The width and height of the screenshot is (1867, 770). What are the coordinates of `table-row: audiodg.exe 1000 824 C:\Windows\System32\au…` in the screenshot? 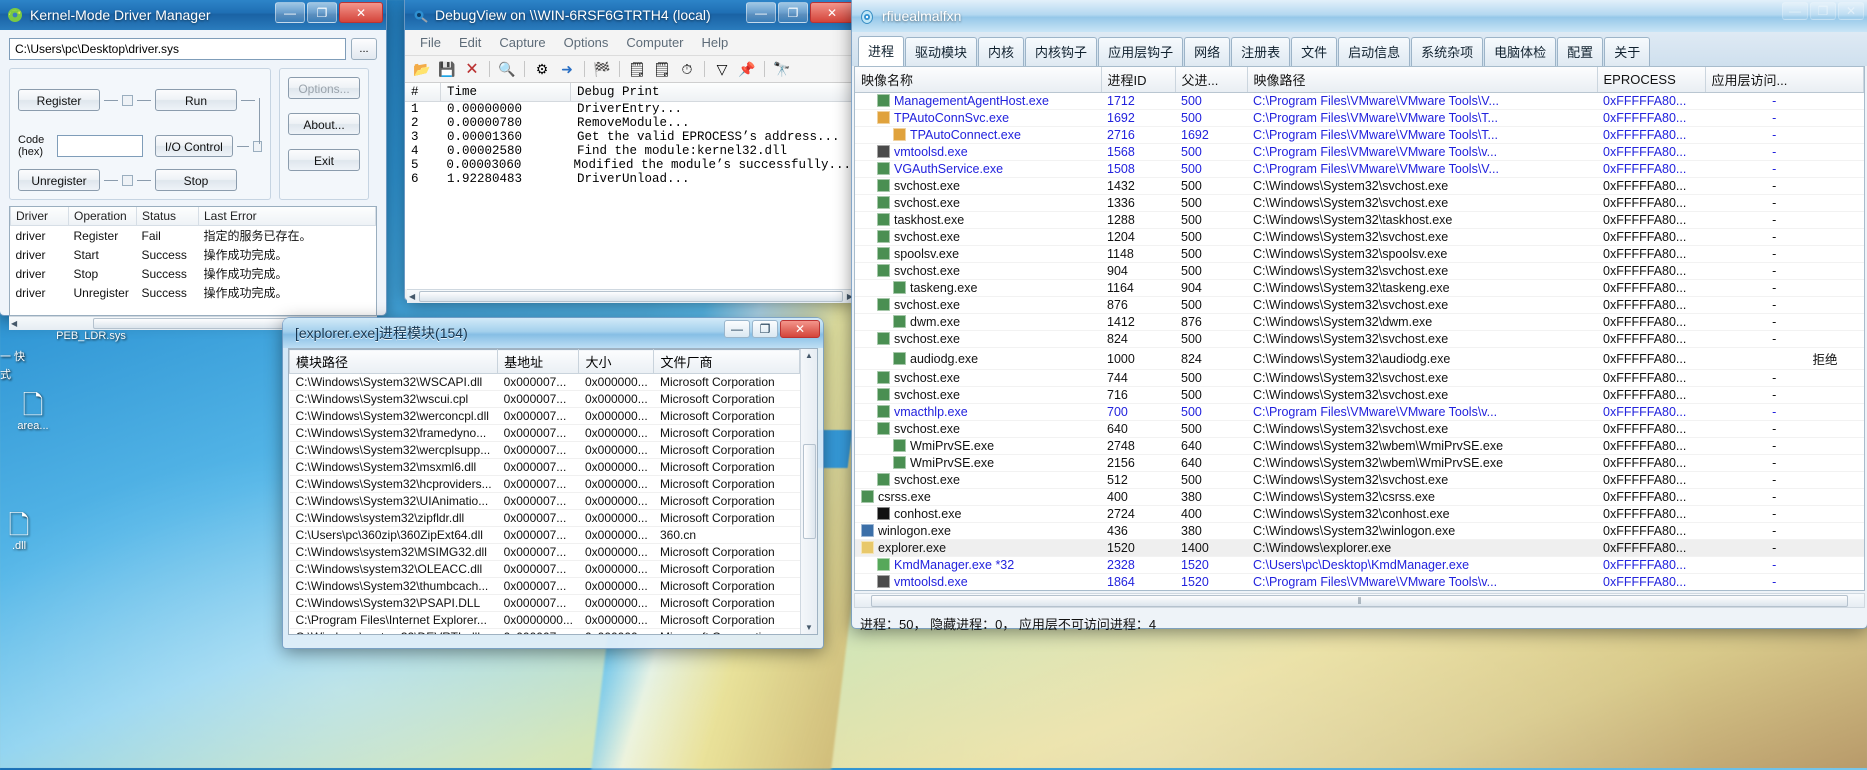 It's located at (1359, 358).